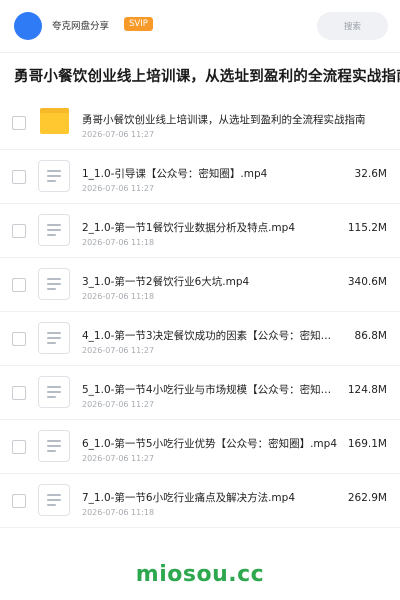  I want to click on app-name: 夸克网盘分享, so click(81, 26).